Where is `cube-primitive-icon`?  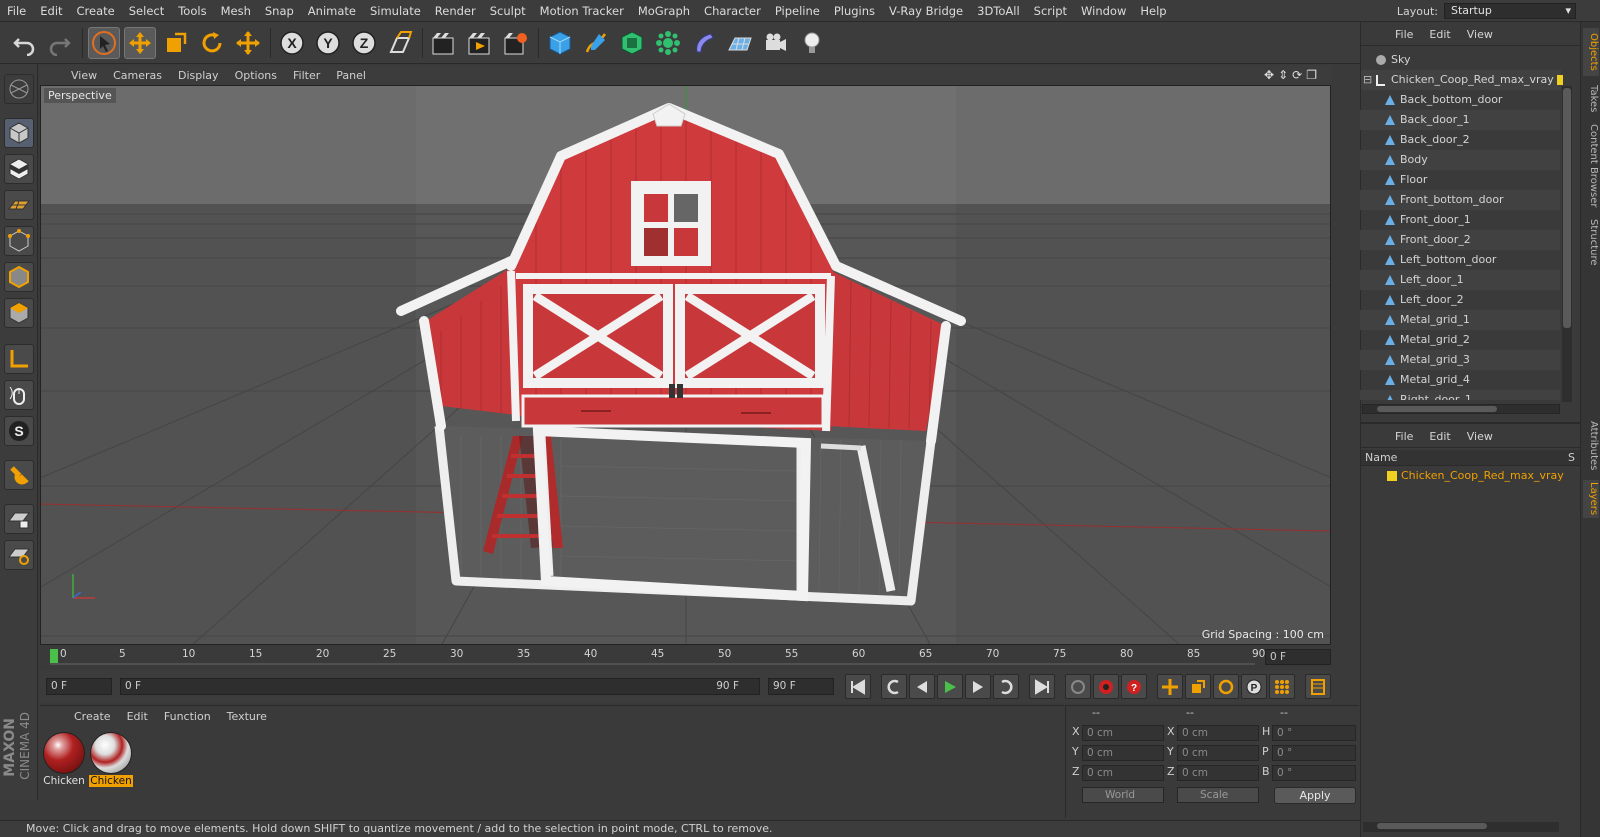
cube-primitive-icon is located at coordinates (560, 43).